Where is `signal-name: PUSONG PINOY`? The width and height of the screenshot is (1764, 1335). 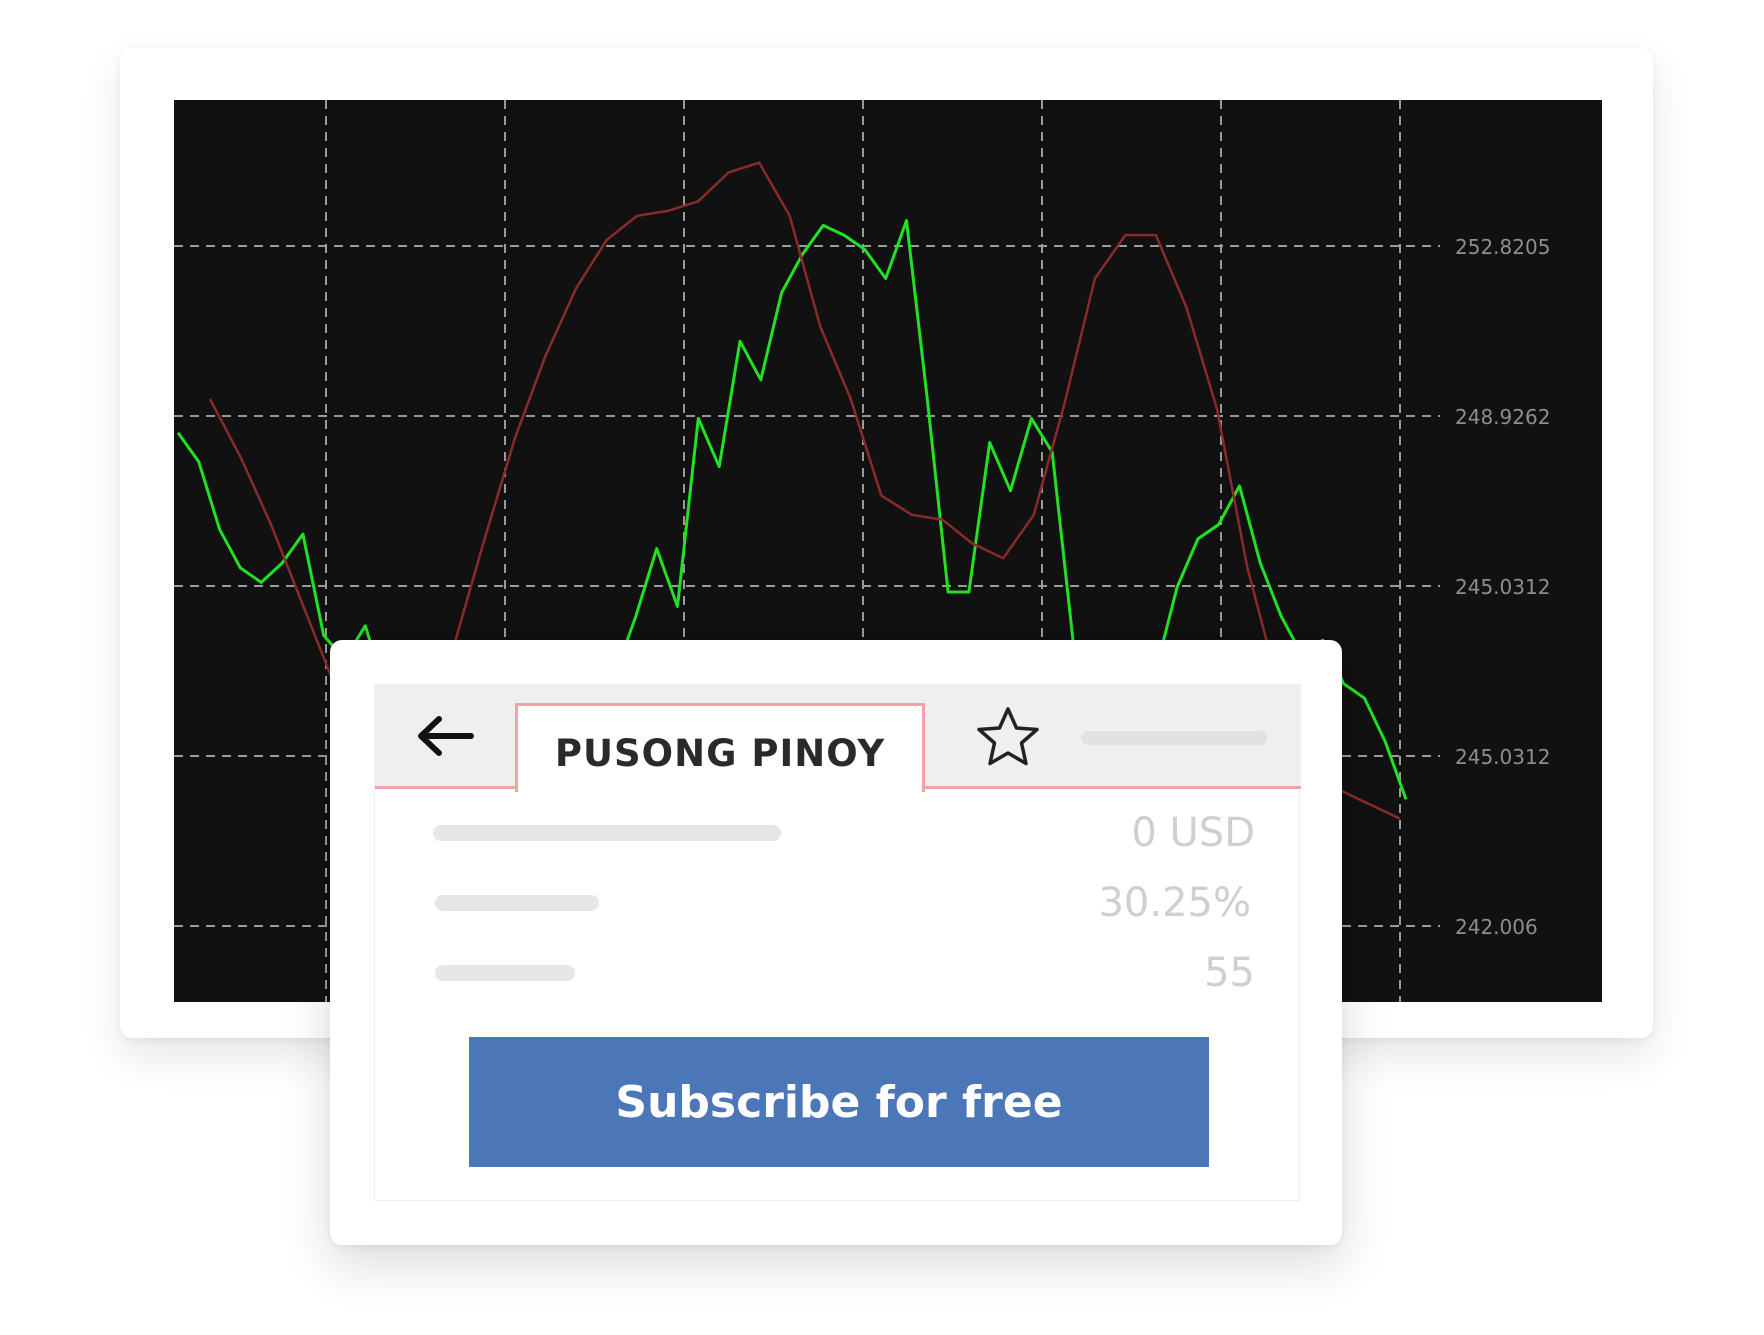
signal-name: PUSONG PINOY is located at coordinates (720, 753).